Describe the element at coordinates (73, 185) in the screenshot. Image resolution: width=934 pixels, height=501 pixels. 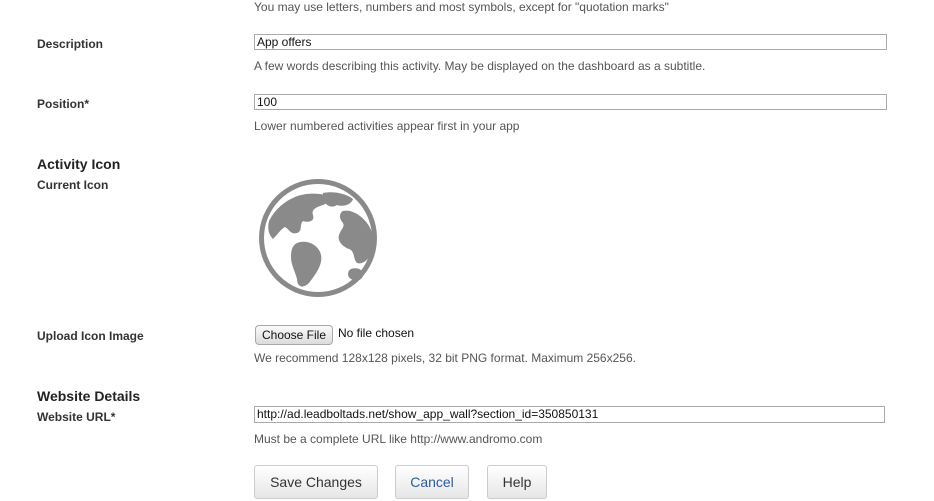
I see `current-icon-label: Current Icon` at that location.